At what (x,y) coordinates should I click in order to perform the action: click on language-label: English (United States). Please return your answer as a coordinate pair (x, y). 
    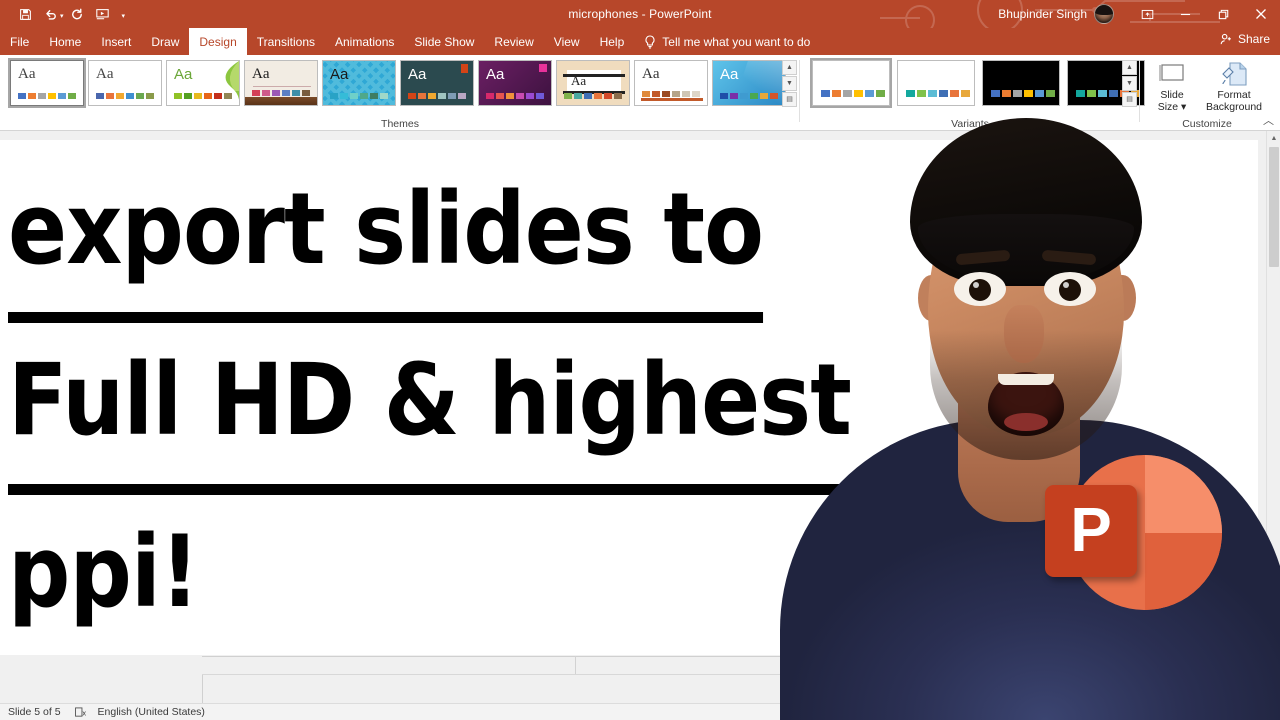
    Looking at the image, I should click on (151, 712).